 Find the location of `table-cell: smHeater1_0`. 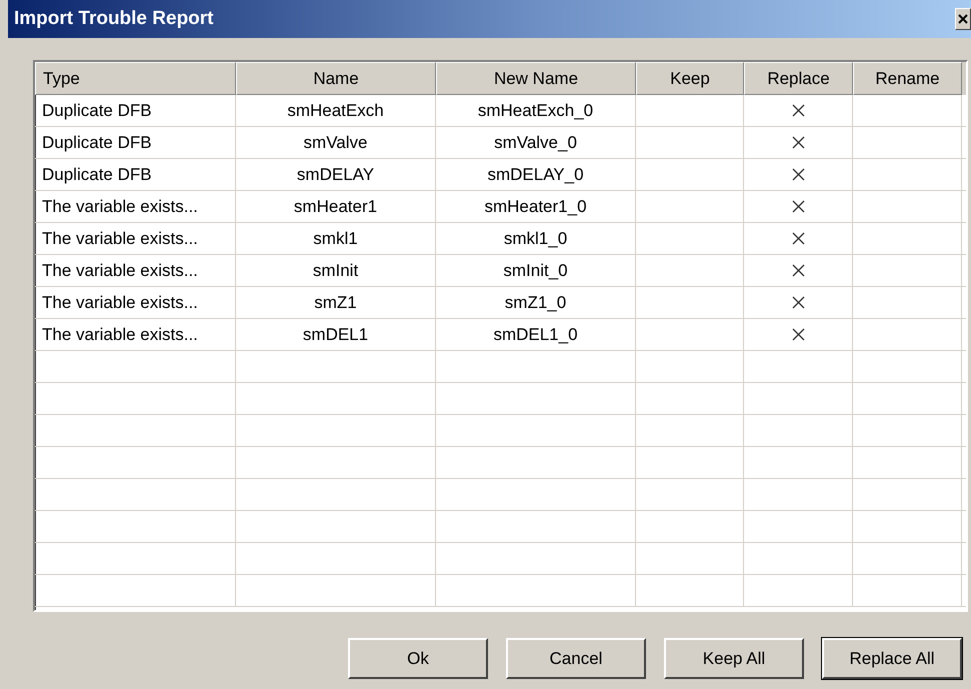

table-cell: smHeater1_0 is located at coordinates (536, 206).